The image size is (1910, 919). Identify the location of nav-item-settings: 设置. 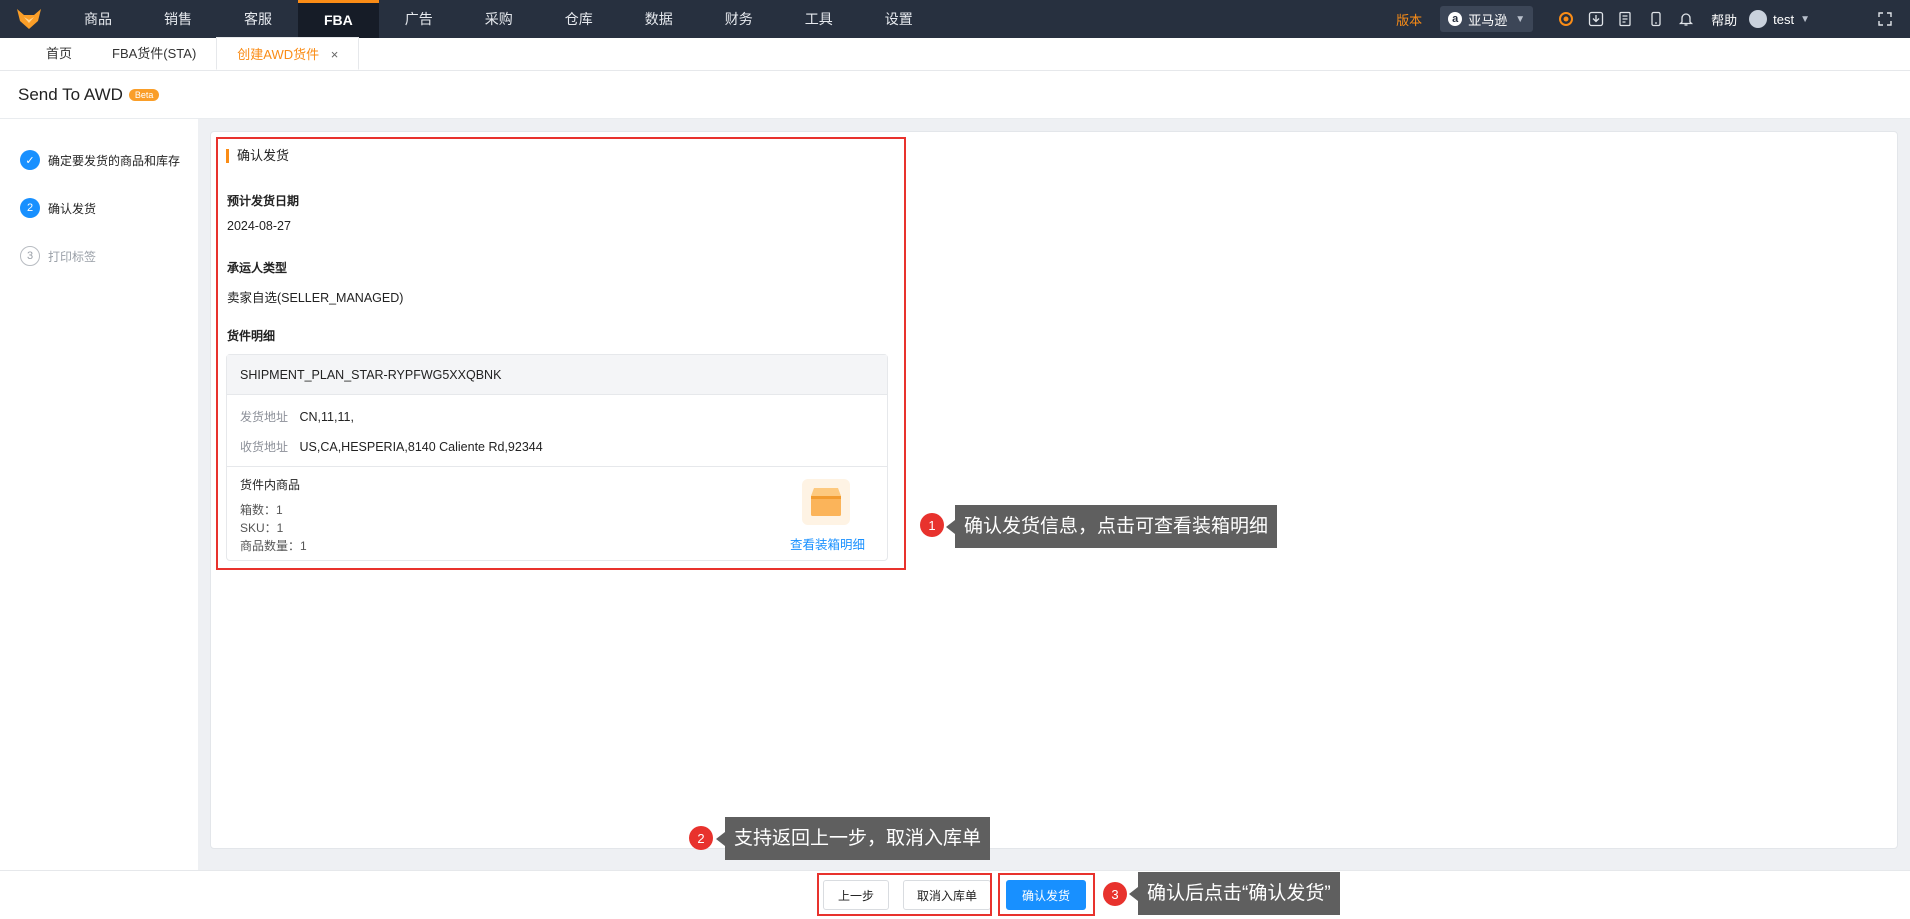
(899, 19).